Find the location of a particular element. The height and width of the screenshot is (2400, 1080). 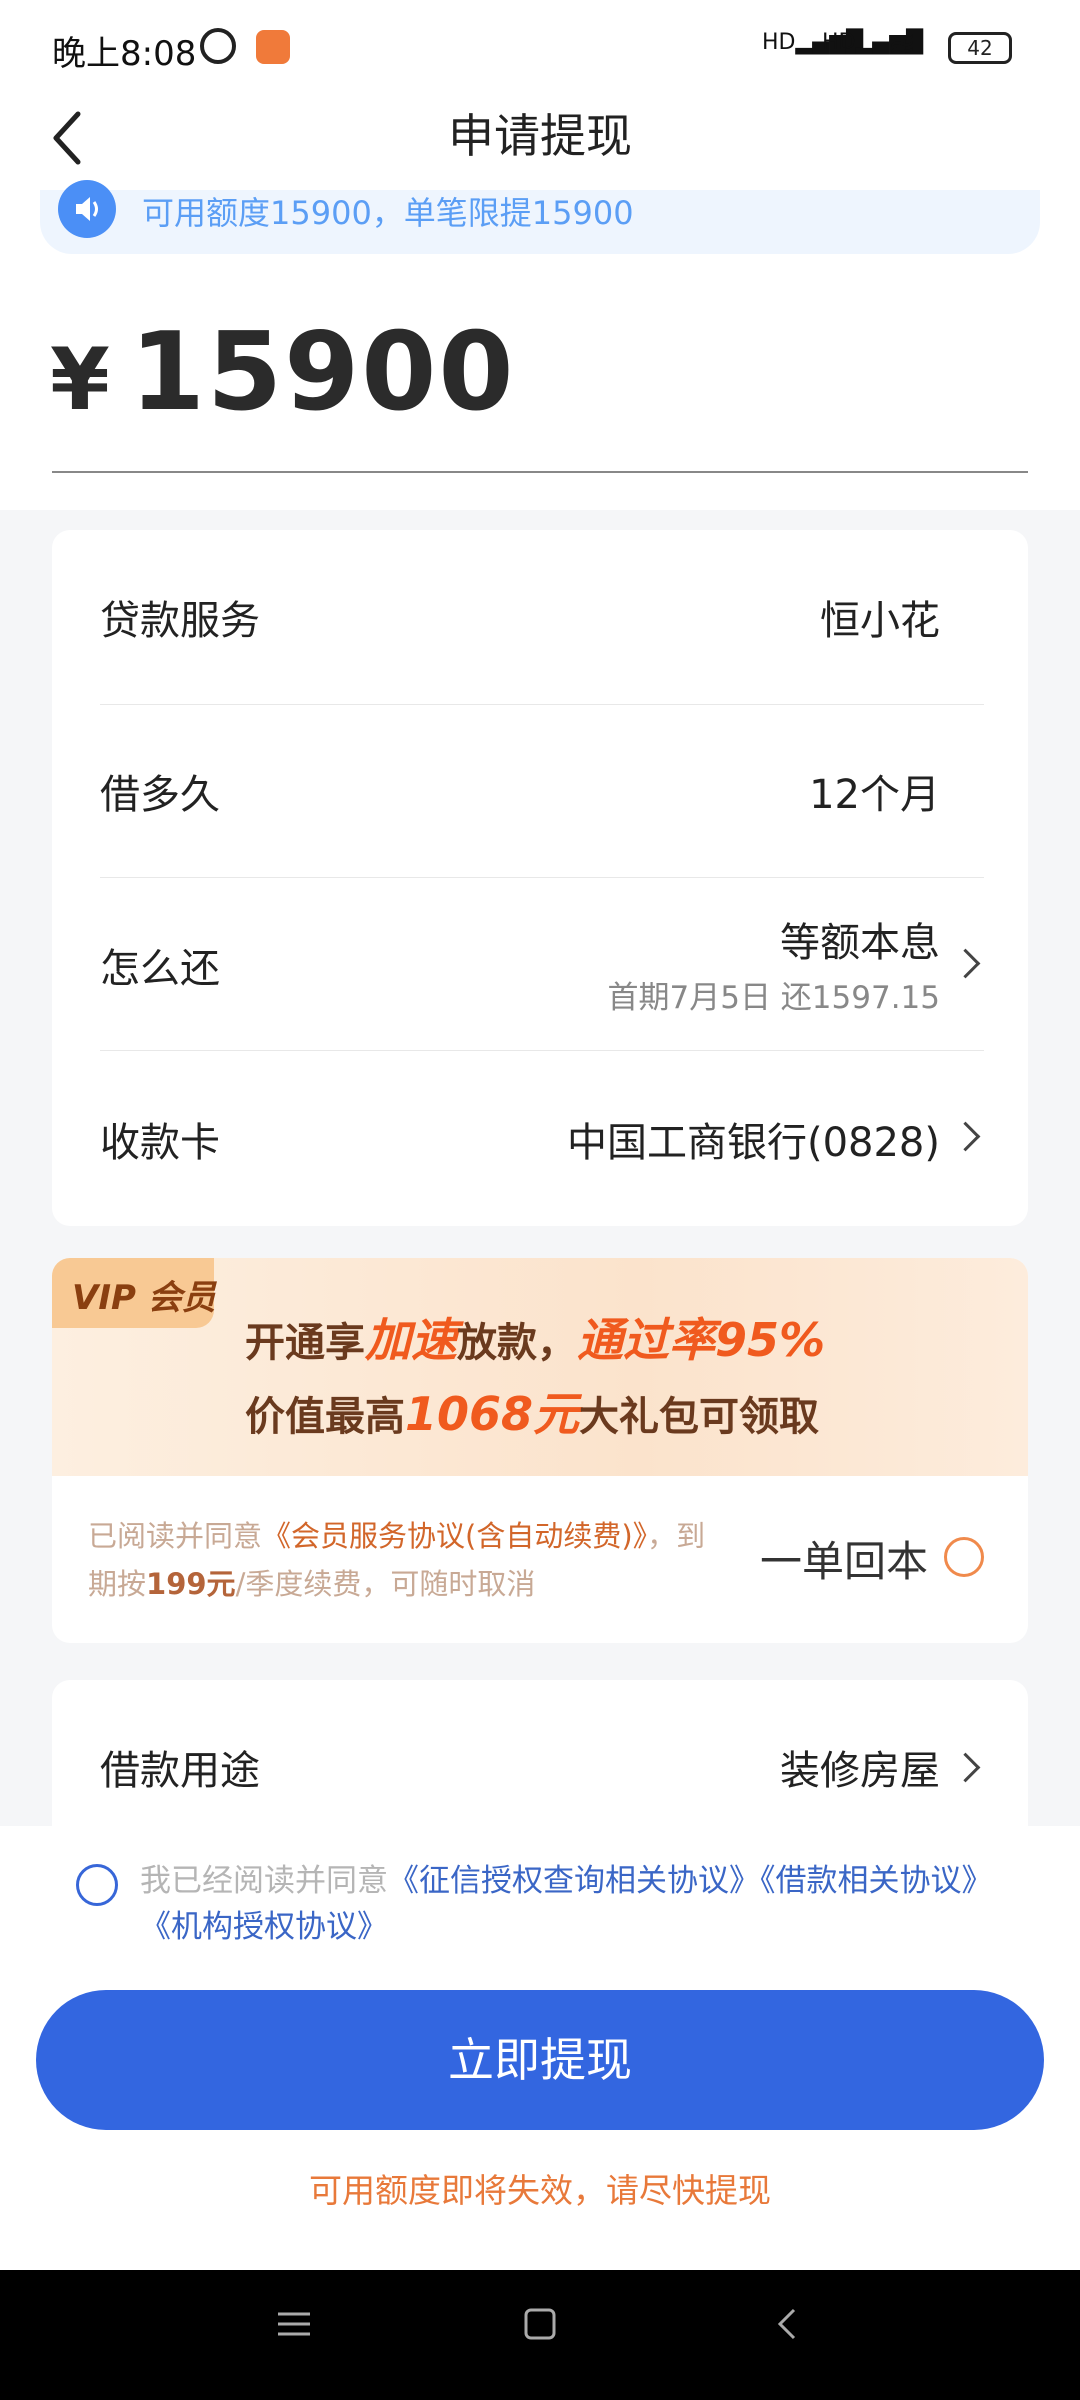

vip-promo-line-1: 开通享加速放款，通过率95% is located at coordinates (535, 1340).